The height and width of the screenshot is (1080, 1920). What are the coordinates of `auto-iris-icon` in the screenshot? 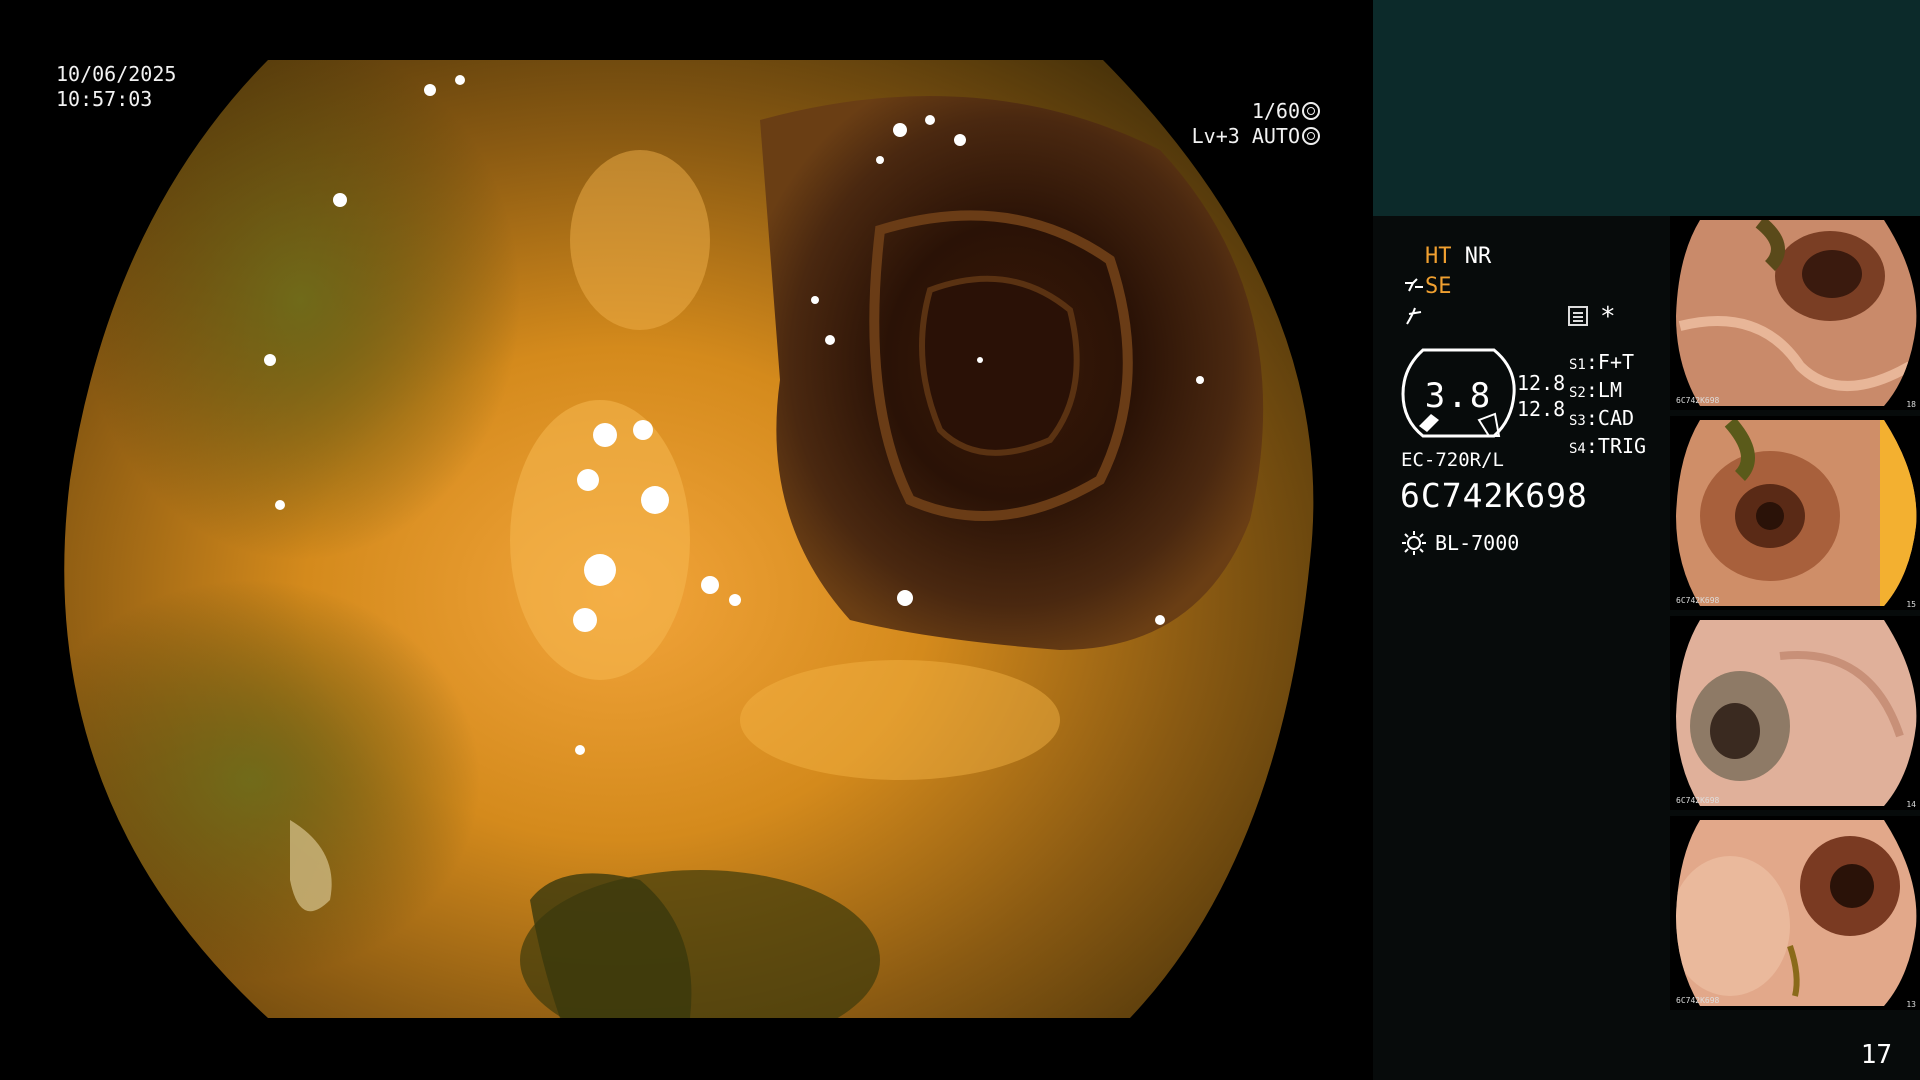 It's located at (1311, 136).